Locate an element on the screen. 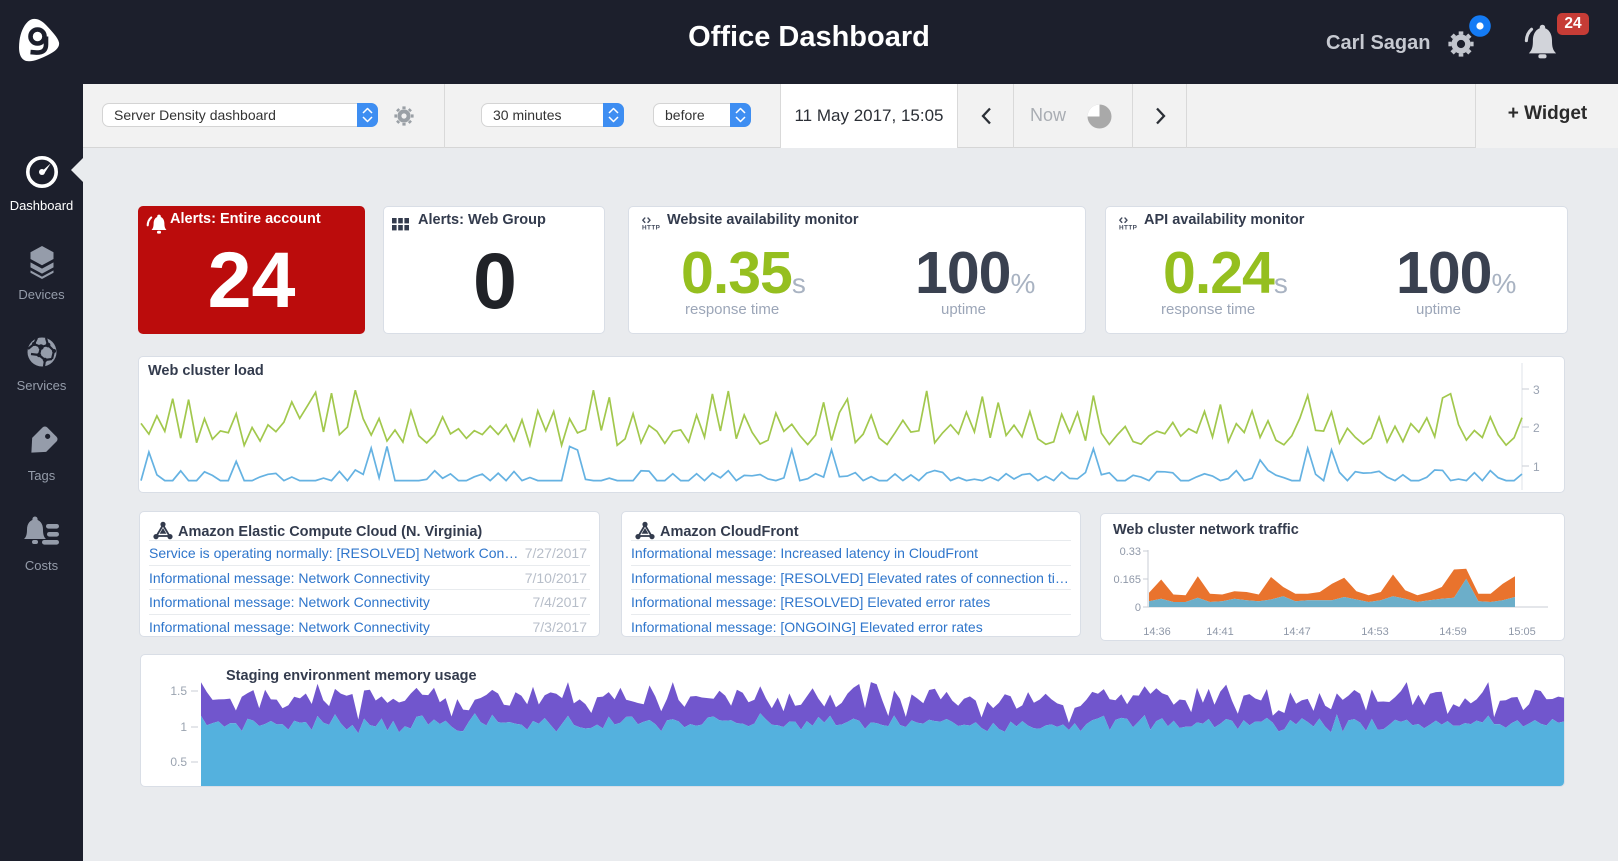 This screenshot has width=1618, height=861. svg-text: 14:47 is located at coordinates (1297, 632).